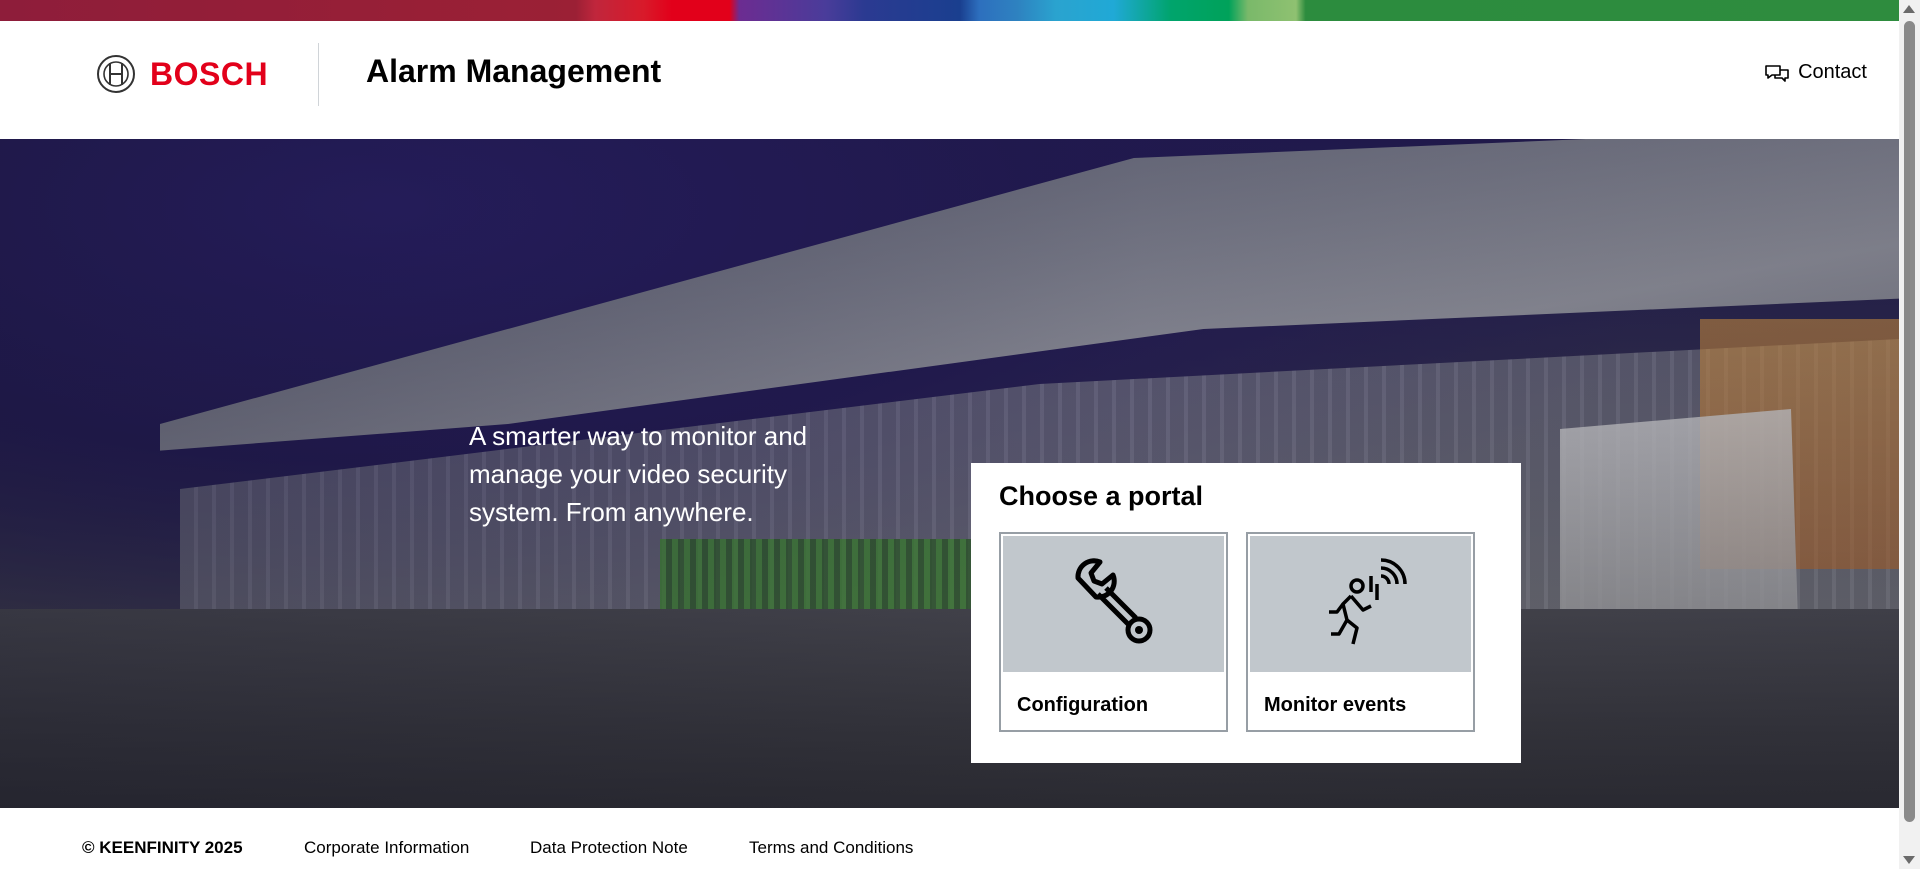  I want to click on configuration-portal-tile: Configuration, so click(1113, 632).